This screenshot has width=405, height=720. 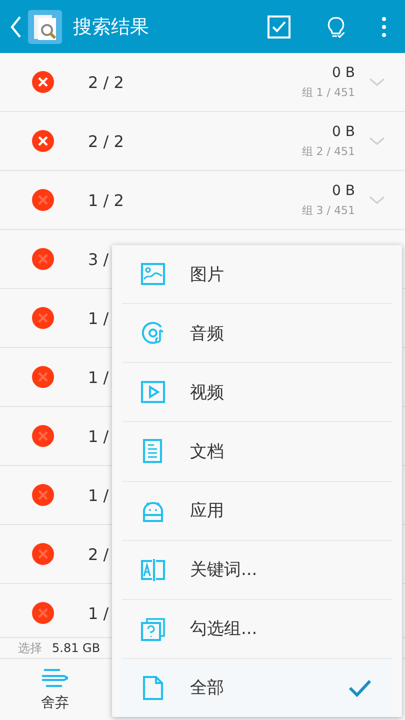 I want to click on play-icon, so click(x=153, y=392).